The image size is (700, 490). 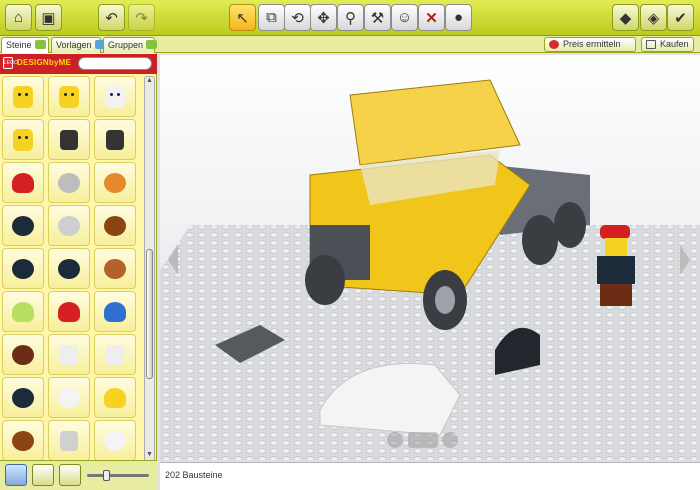 What do you see at coordinates (44, 62) in the screenshot?
I see `brand-title: DESIGNbyME` at bounding box center [44, 62].